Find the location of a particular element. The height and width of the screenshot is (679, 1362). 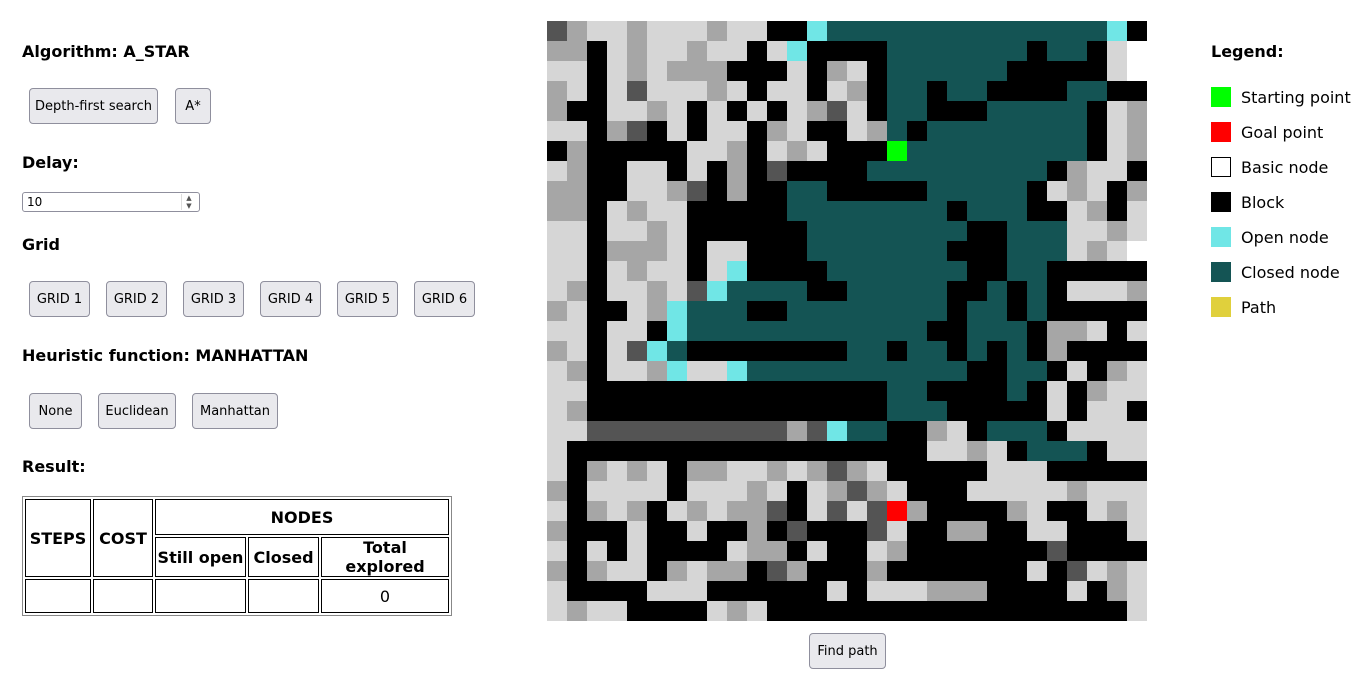

grid-4-button: GRID 4 is located at coordinates (290, 299).